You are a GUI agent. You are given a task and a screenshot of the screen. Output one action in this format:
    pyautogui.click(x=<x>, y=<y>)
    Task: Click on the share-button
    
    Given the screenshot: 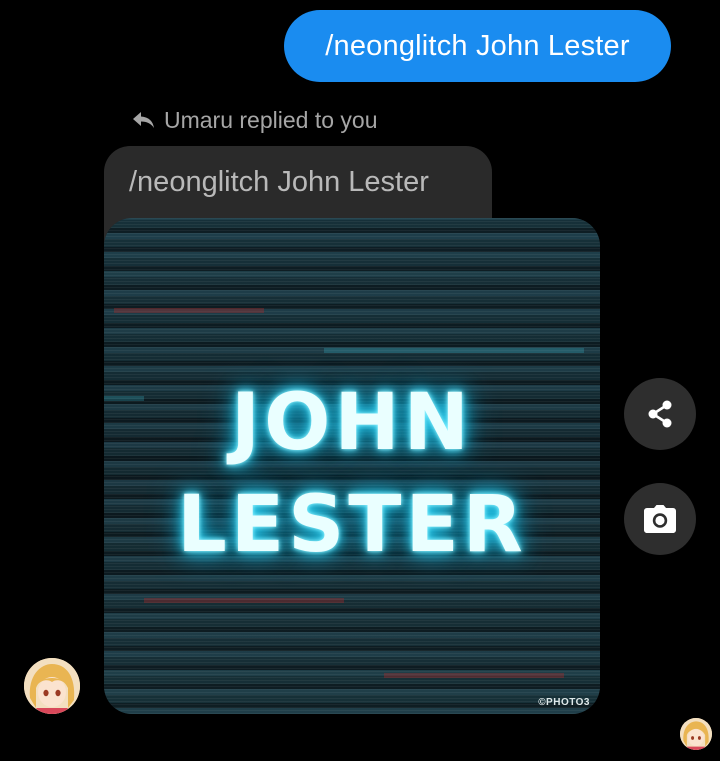 What is the action you would take?
    pyautogui.click(x=660, y=414)
    